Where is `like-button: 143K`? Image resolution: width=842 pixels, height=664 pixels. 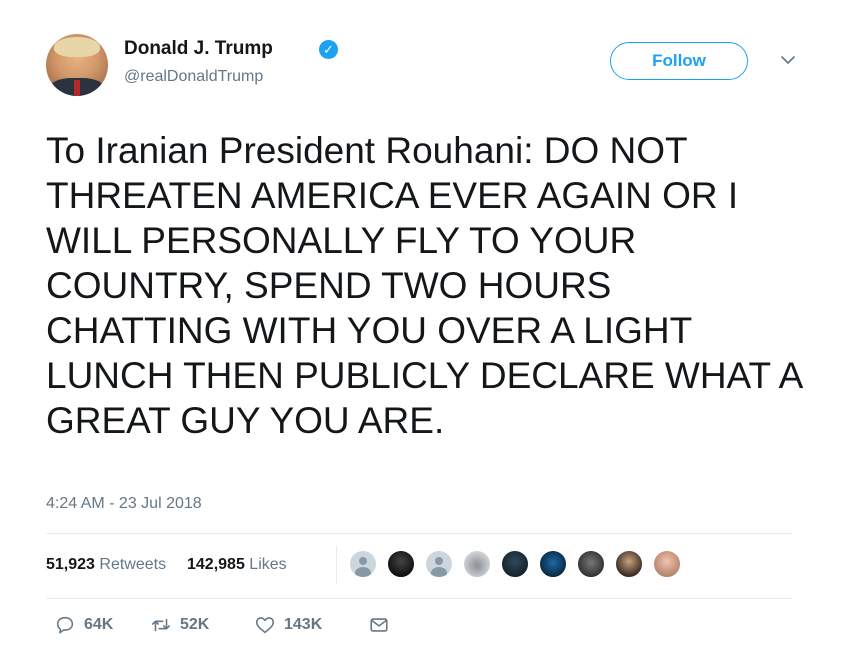
like-button: 143K is located at coordinates (288, 625).